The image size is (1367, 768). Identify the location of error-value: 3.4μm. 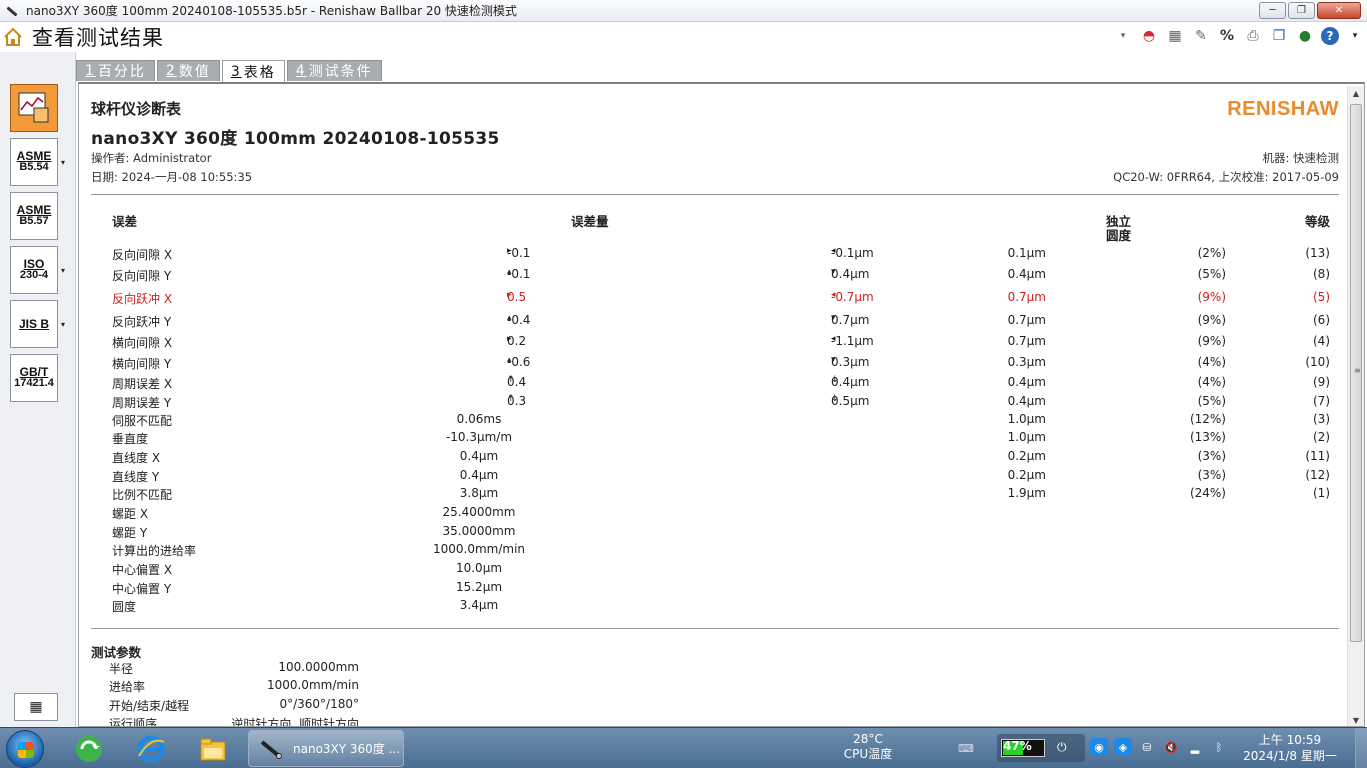
(479, 605).